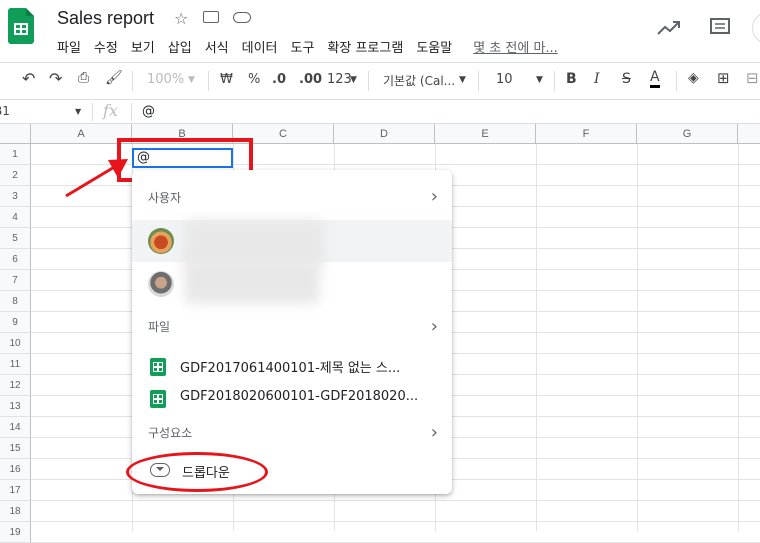 This screenshot has height=543, width=760. I want to click on row-header: 6, so click(15, 259).